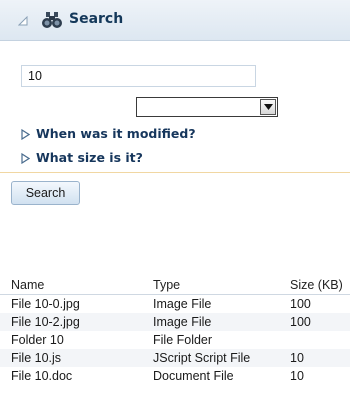 The image size is (350, 395). Describe the element at coordinates (37, 340) in the screenshot. I see `cell-name: Folder 10` at that location.